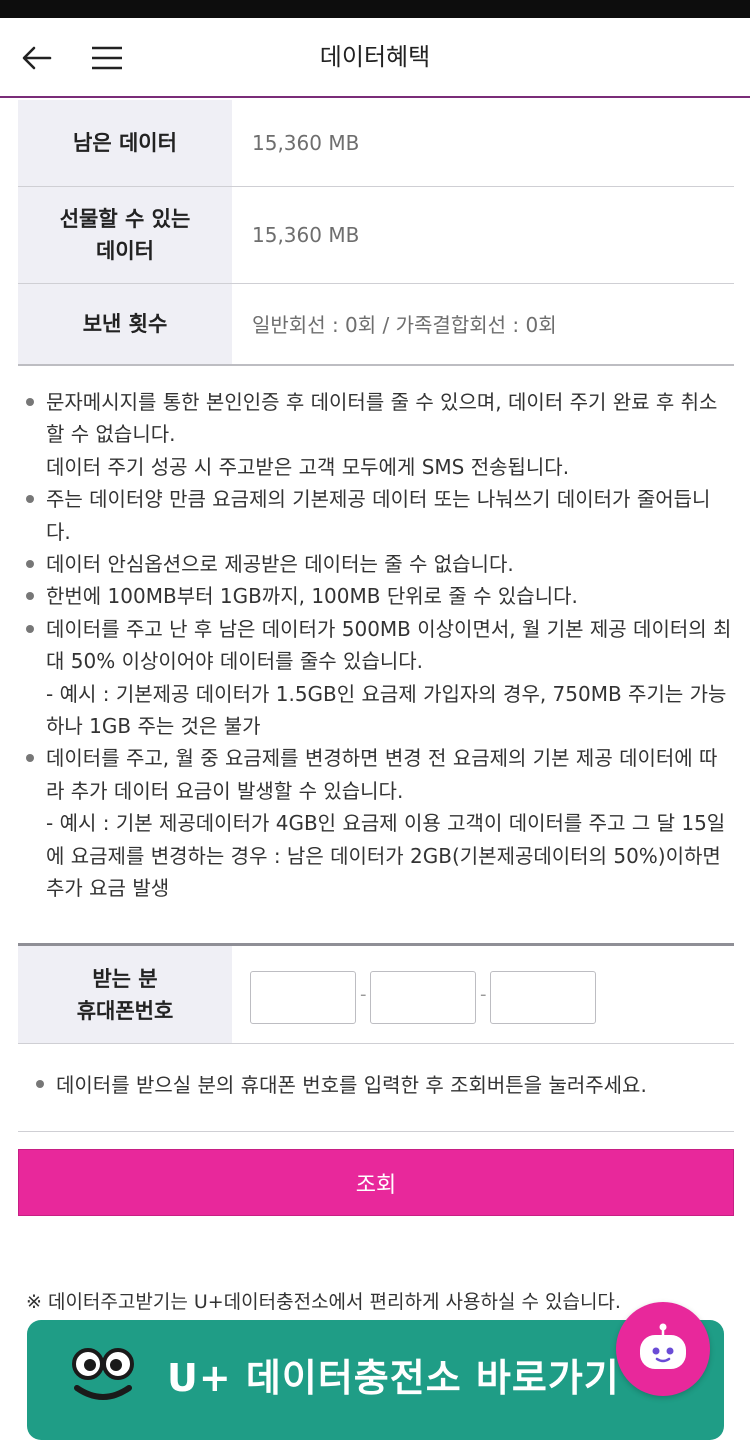  I want to click on chatbot-icon, so click(663, 1346).